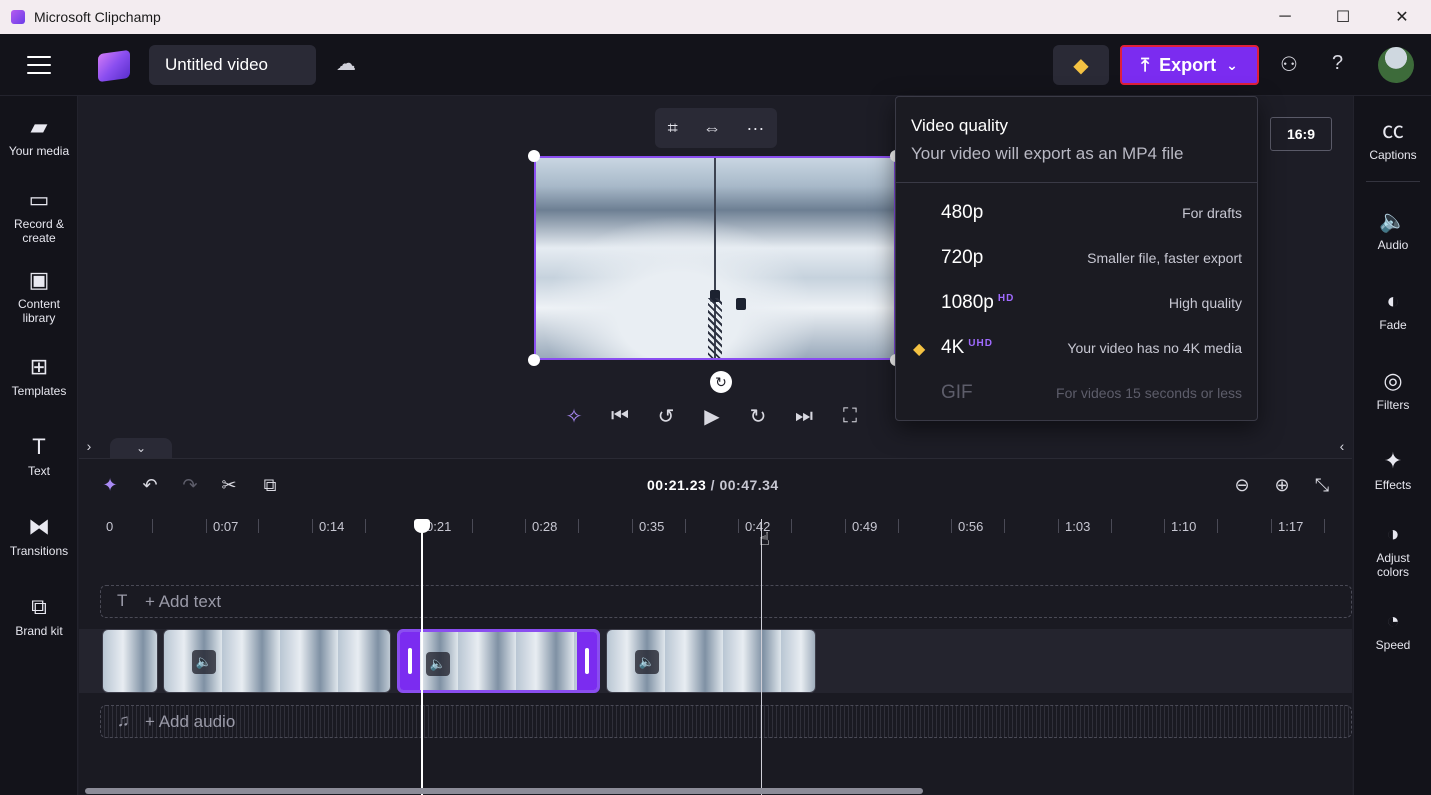 The width and height of the screenshot is (1431, 795). I want to click on upload-icon: ⤒, so click(1145, 64).